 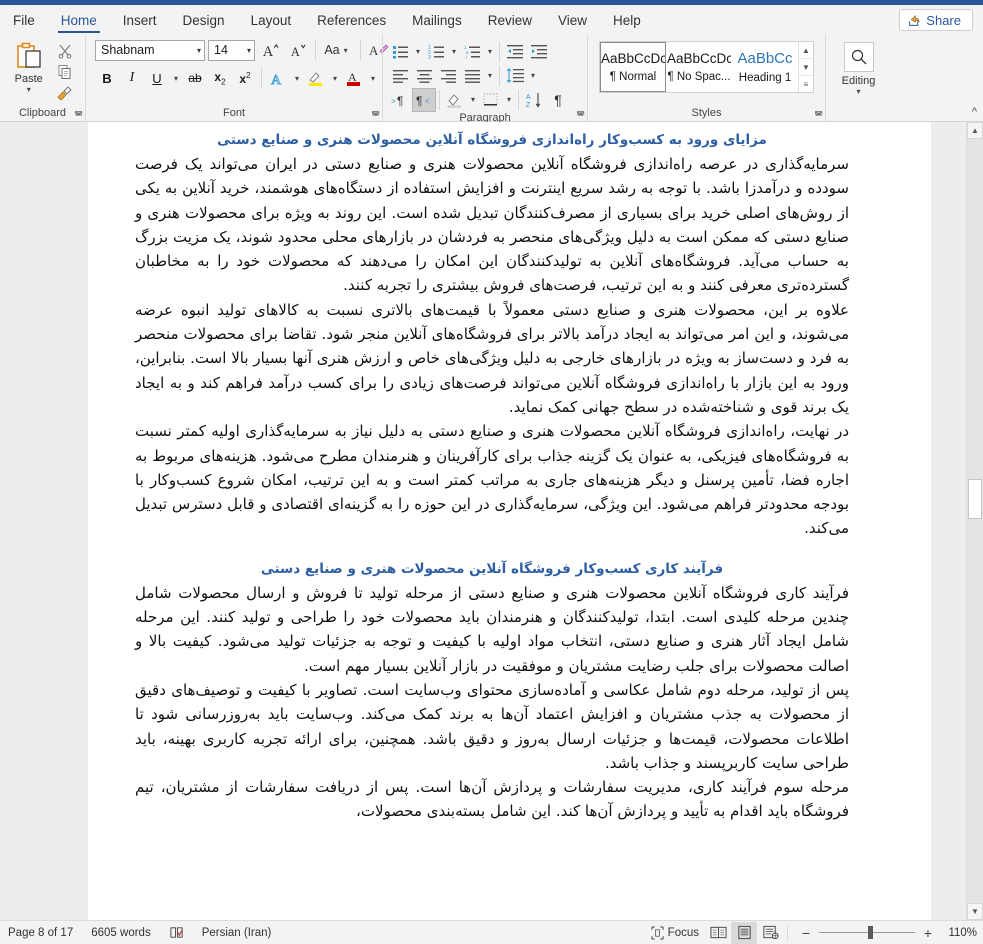 What do you see at coordinates (975, 130) in the screenshot?
I see `scroll-up-arrow-icon: ▲` at bounding box center [975, 130].